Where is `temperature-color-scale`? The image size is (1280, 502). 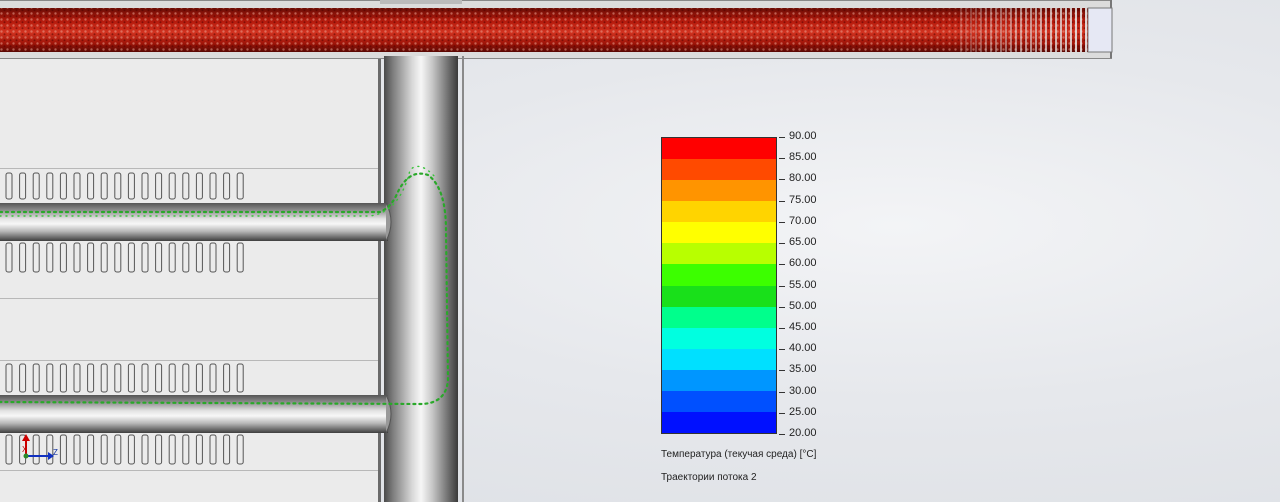 temperature-color-scale is located at coordinates (719, 285).